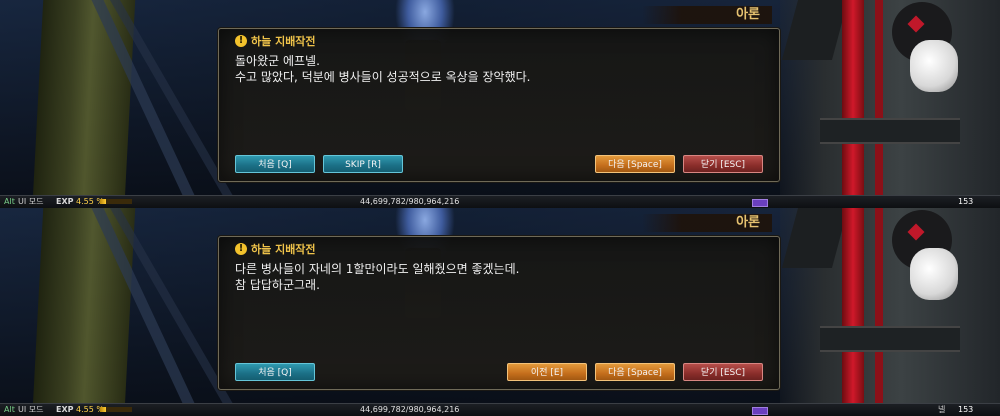 This screenshot has height=416, width=1000. Describe the element at coordinates (277, 61) in the screenshot. I see `dialogue-line: 돌아왔군 에프넬.` at that location.